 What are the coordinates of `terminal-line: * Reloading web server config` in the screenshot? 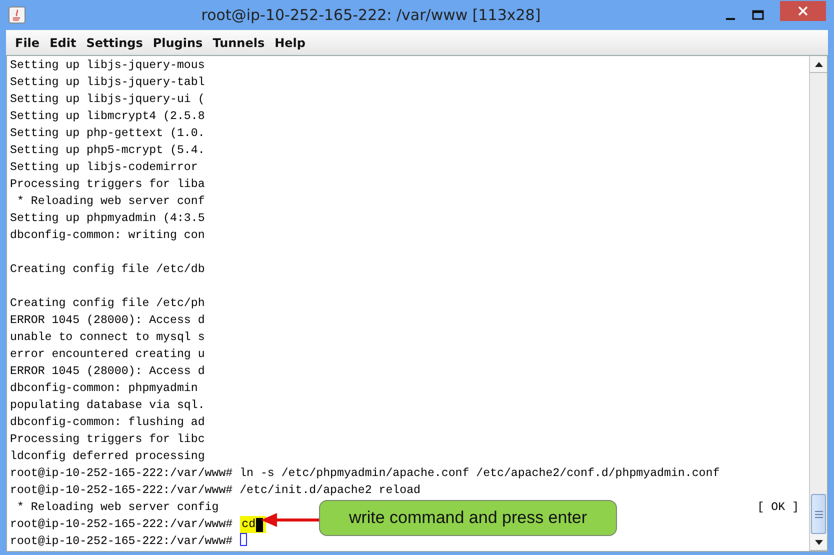 It's located at (117, 508).